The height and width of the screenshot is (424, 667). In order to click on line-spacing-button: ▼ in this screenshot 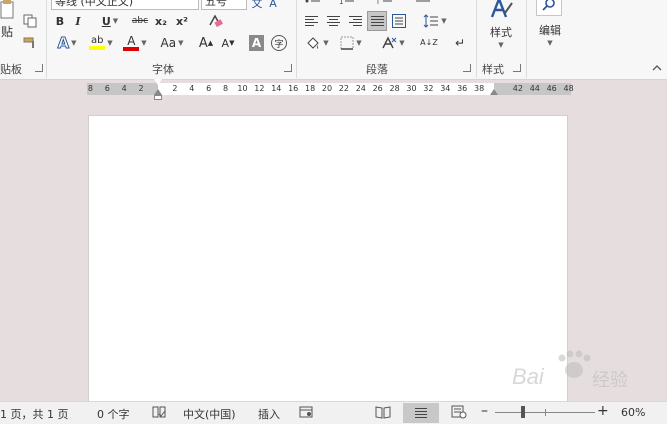, I will do `click(435, 21)`.